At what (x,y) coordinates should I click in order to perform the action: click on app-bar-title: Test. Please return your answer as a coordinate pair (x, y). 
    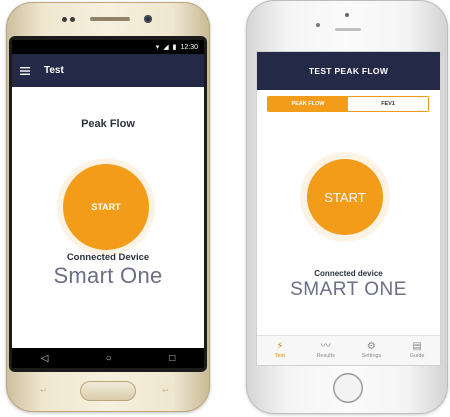
    Looking at the image, I should click on (54, 70).